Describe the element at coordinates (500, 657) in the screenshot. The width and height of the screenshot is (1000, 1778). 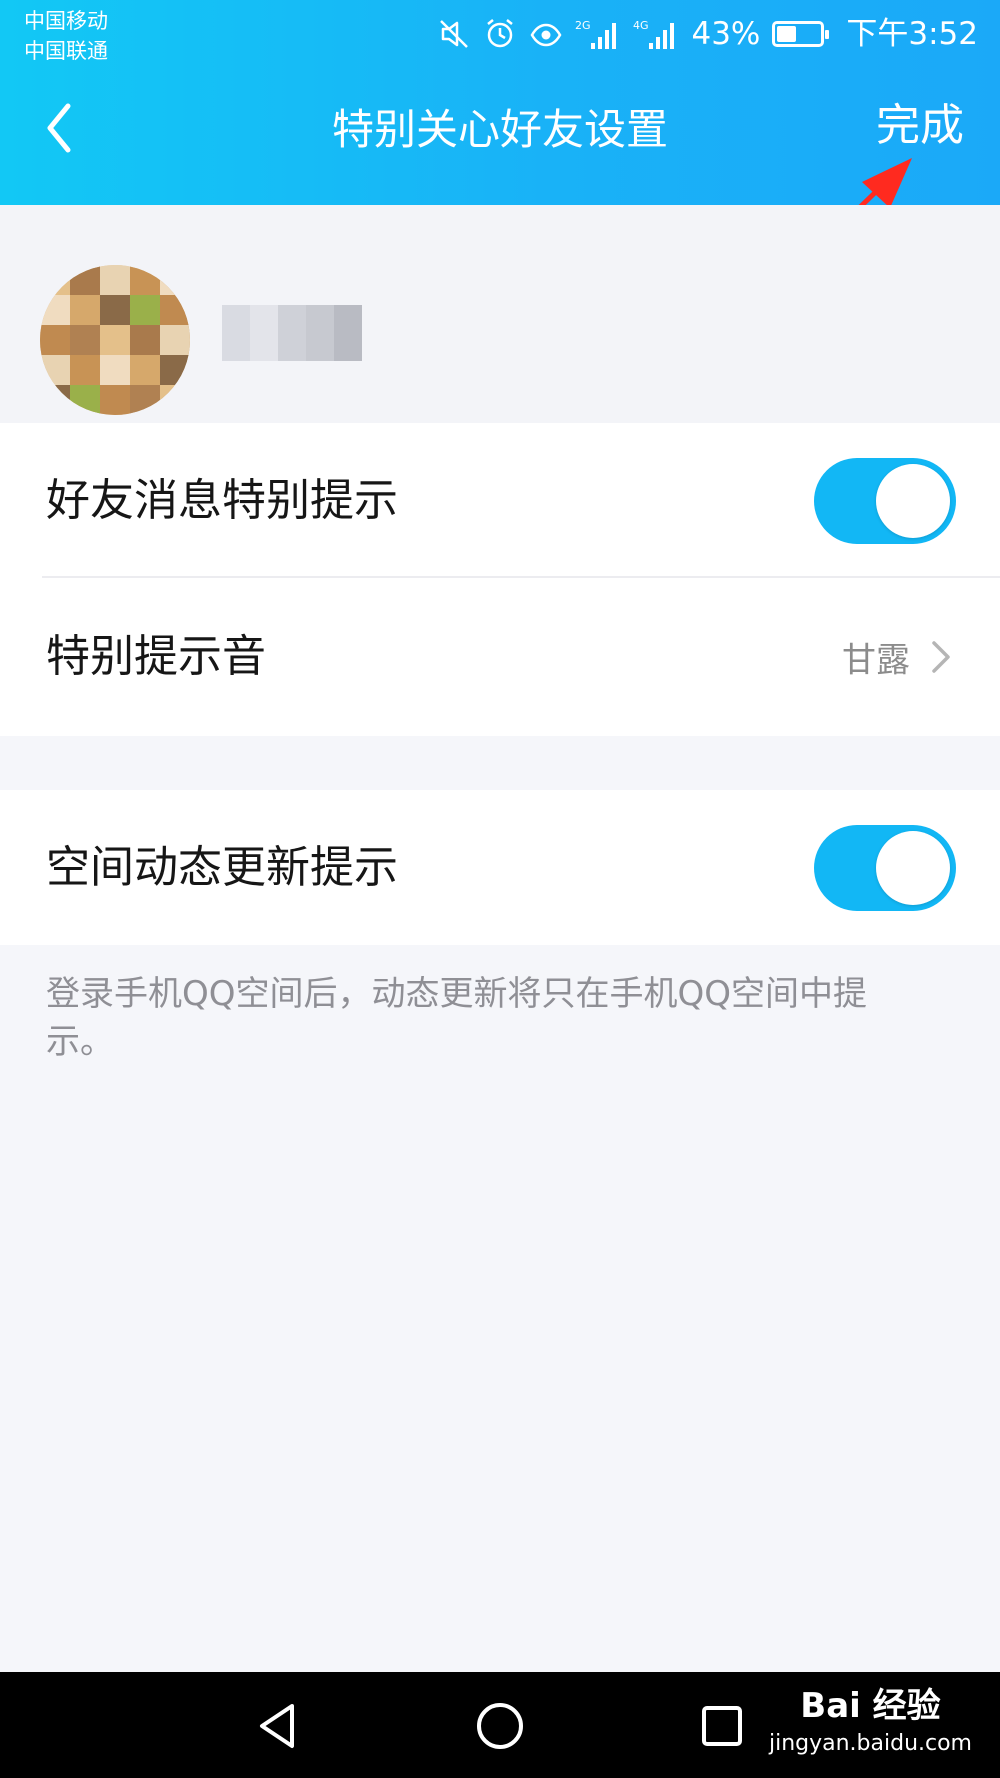
I see `special-alert-sound-row: 特别提示音 甘露` at that location.